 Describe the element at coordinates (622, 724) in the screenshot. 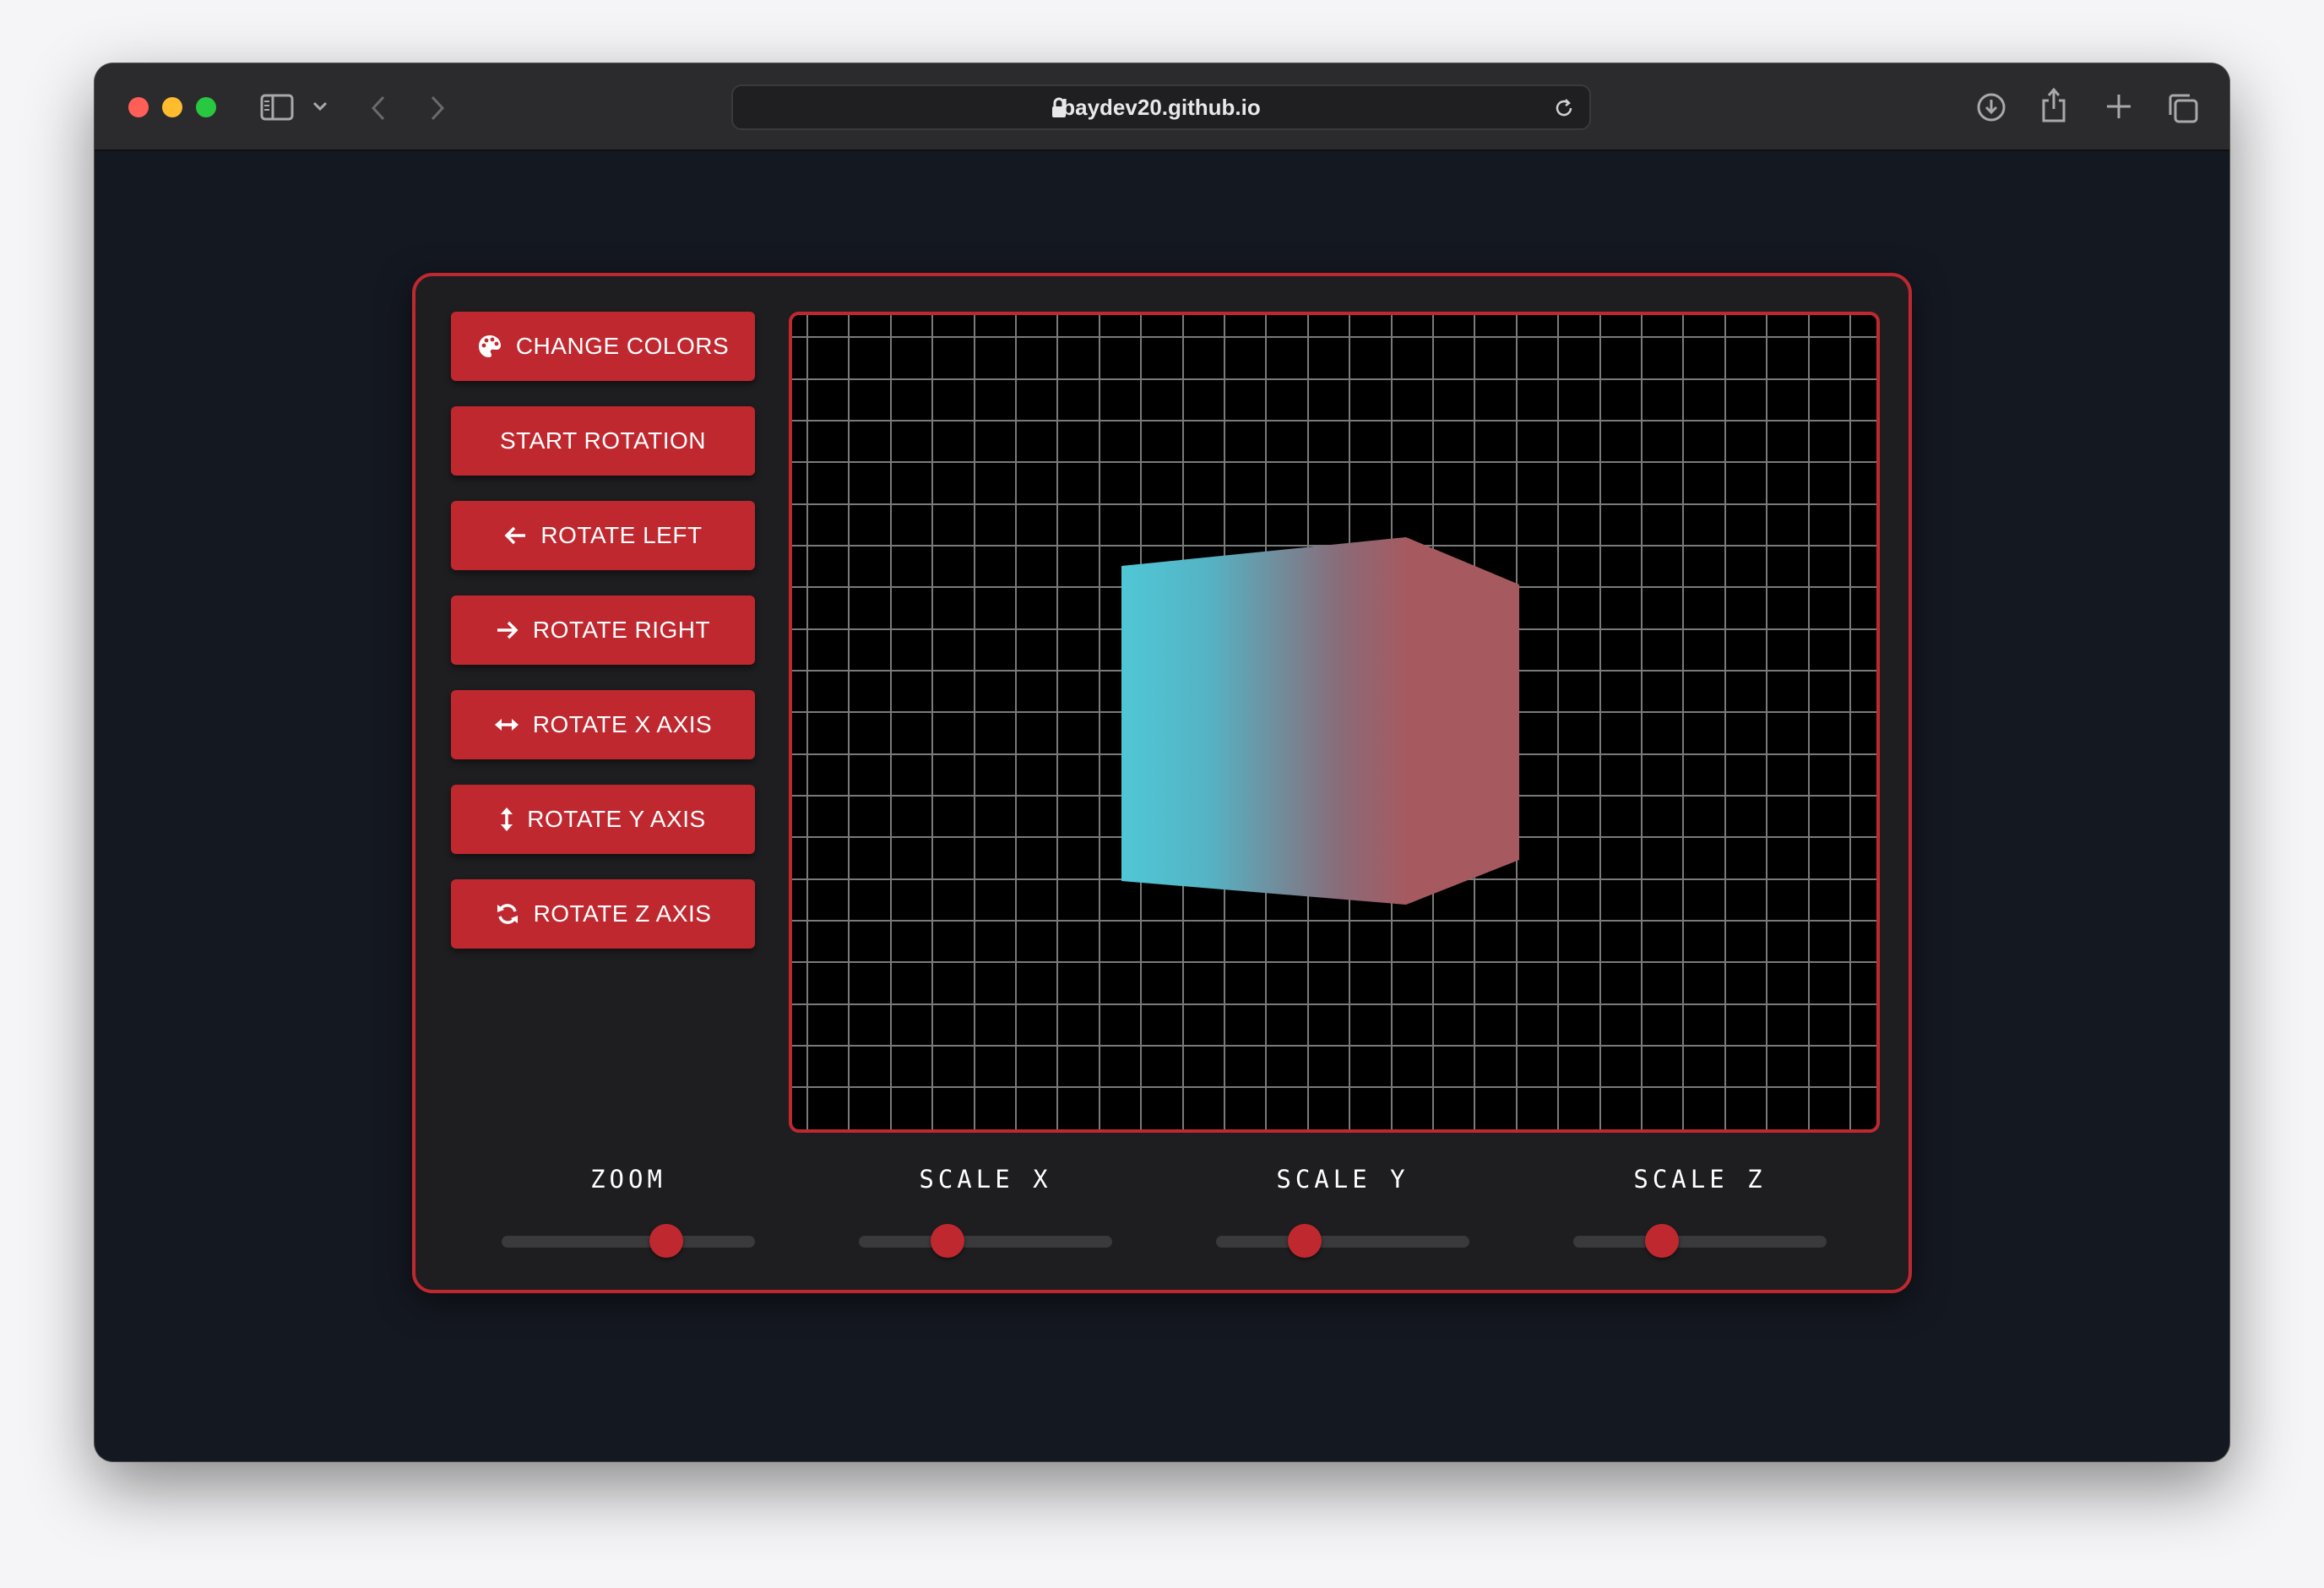

I see `rotate-x-axis-label: ROTATE X AXIS` at that location.